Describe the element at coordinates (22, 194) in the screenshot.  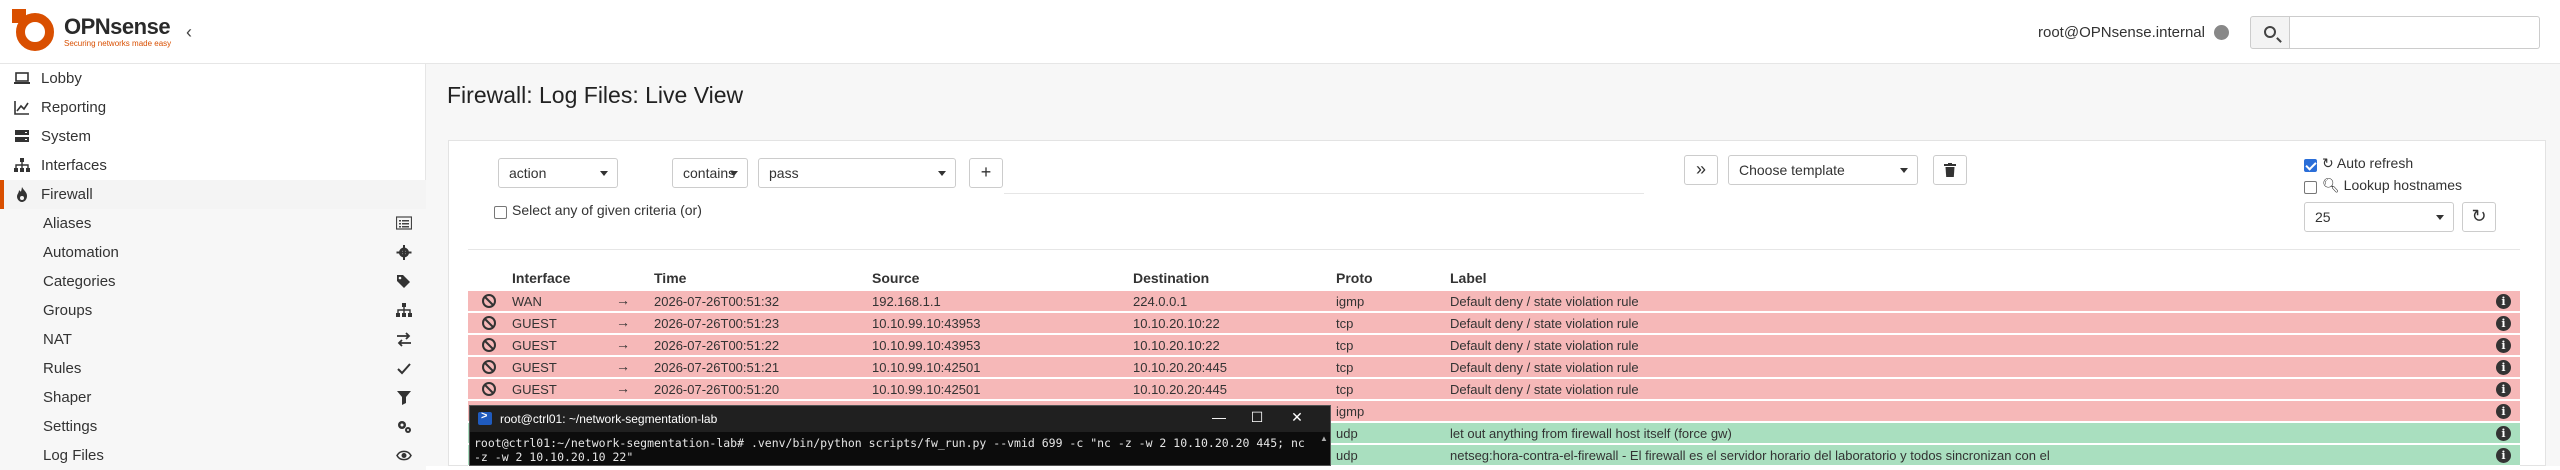
I see `fire-icon` at that location.